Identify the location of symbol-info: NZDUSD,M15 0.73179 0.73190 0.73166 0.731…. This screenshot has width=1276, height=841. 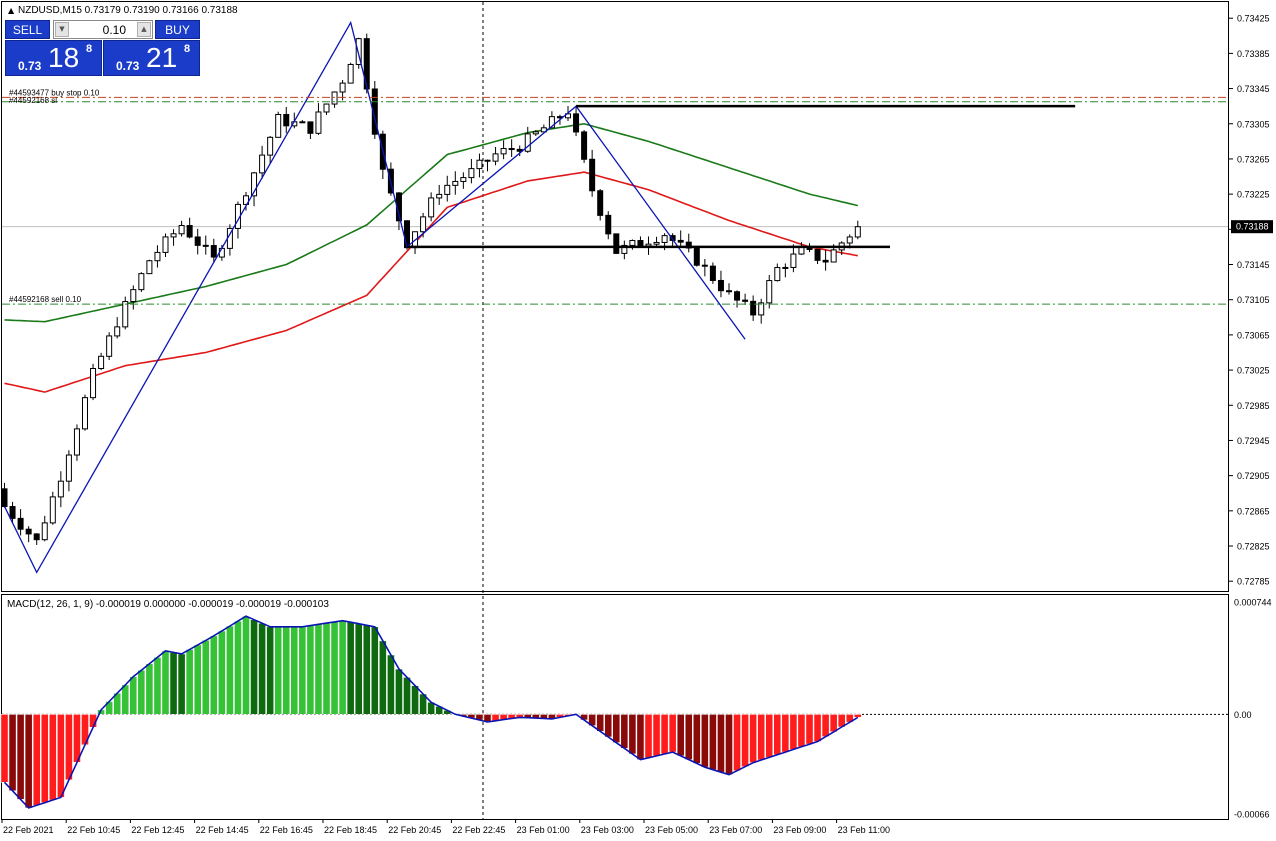
(128, 10).